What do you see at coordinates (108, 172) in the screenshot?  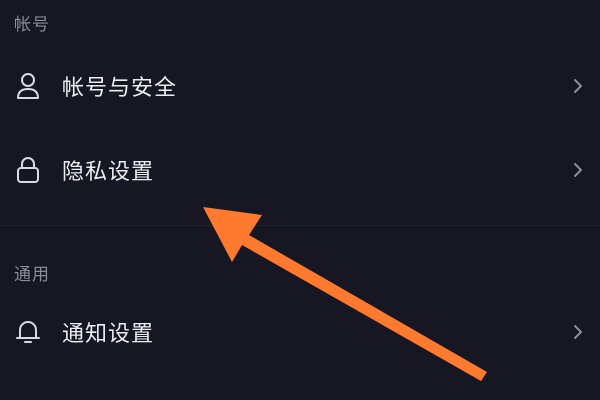 I see `settings-item-label: 隐私设置` at bounding box center [108, 172].